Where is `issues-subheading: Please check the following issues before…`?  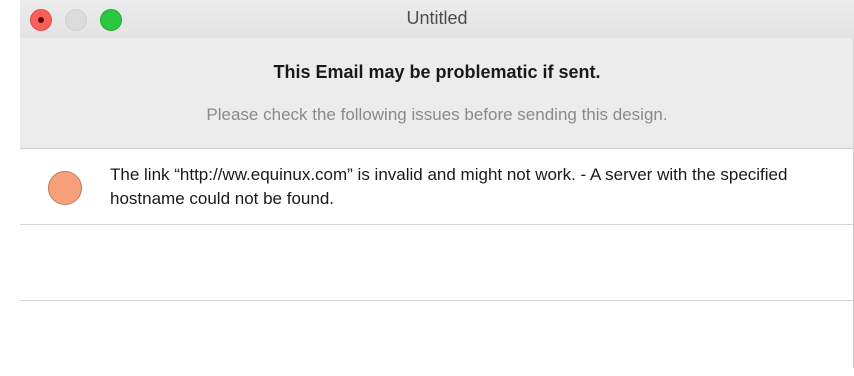
issues-subheading: Please check the following issues before… is located at coordinates (437, 114).